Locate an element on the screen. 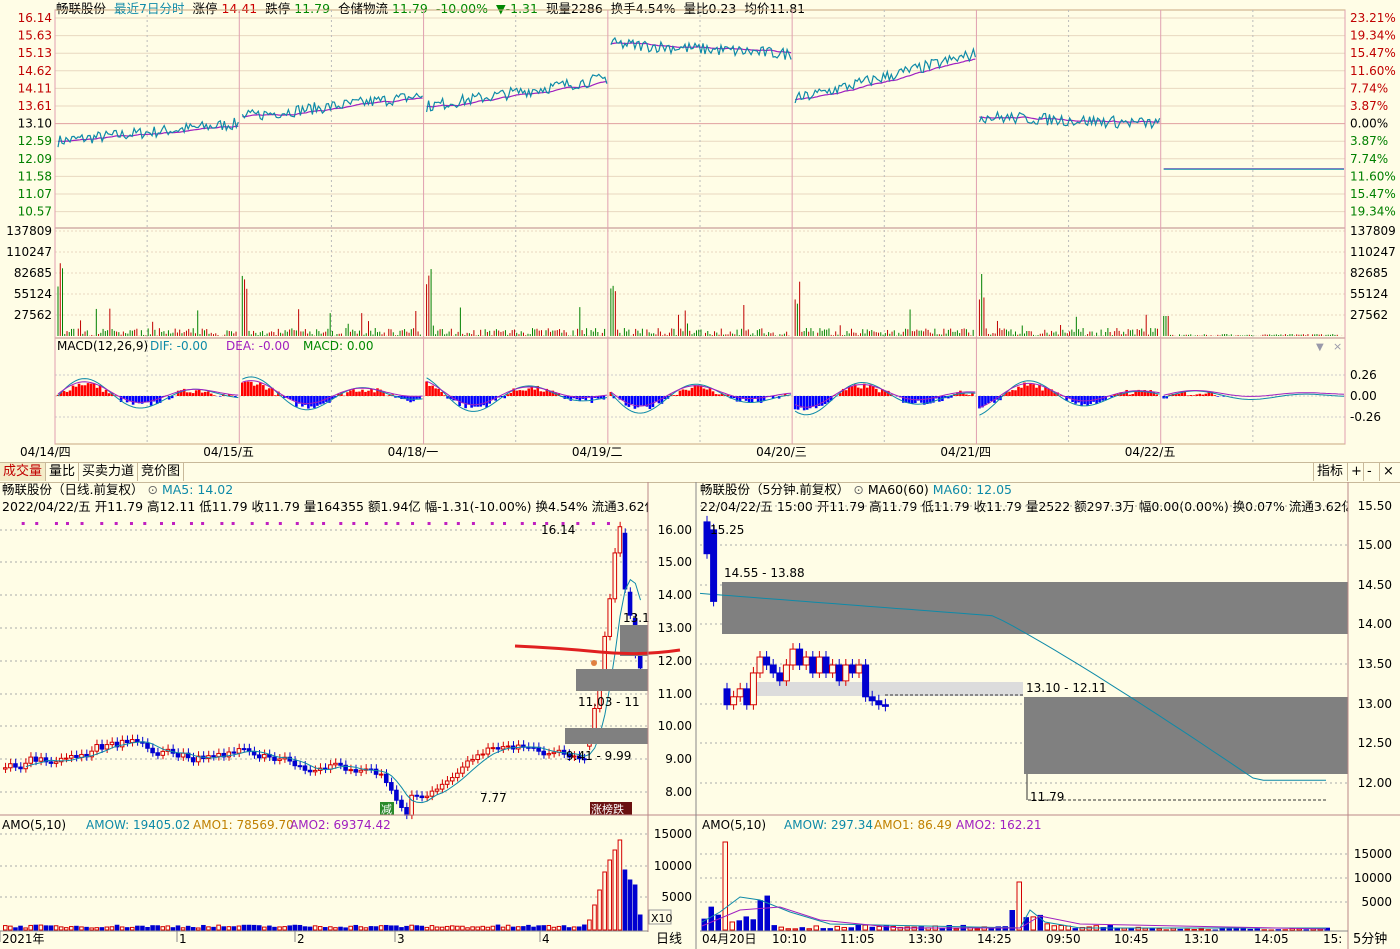 Image resolution: width=1400 pixels, height=949 pixels. pct-tick: 11.60% is located at coordinates (1373, 176).